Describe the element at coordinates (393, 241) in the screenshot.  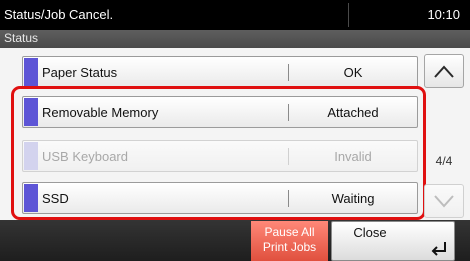
I see `close-button: Close` at that location.